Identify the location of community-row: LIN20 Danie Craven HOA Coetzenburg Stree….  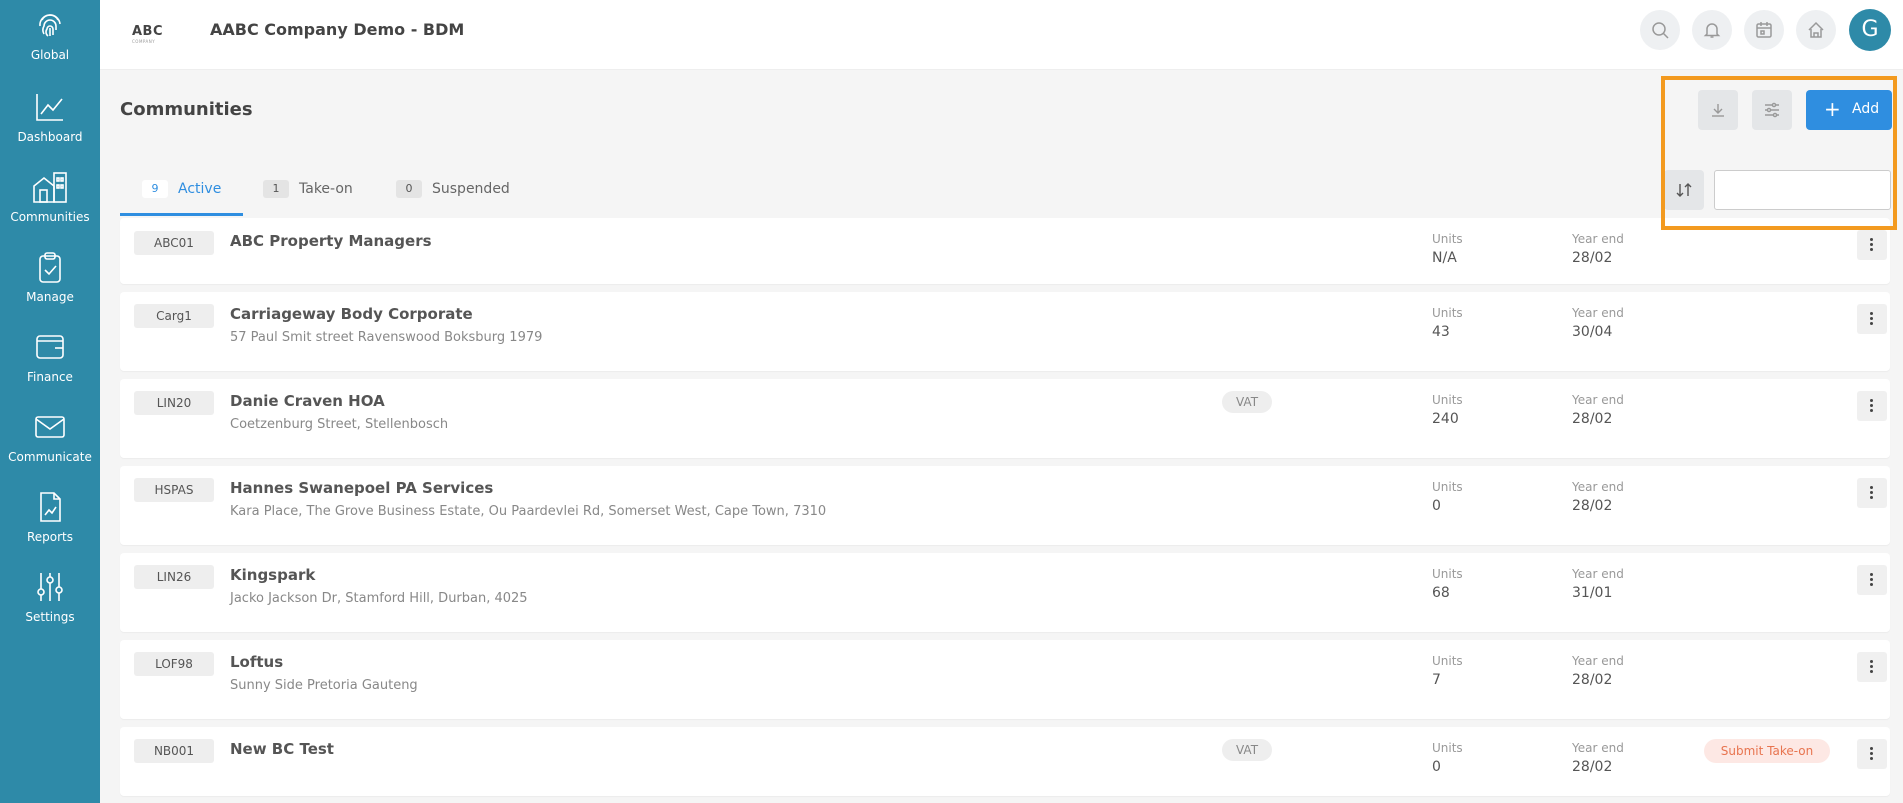
(1005, 418).